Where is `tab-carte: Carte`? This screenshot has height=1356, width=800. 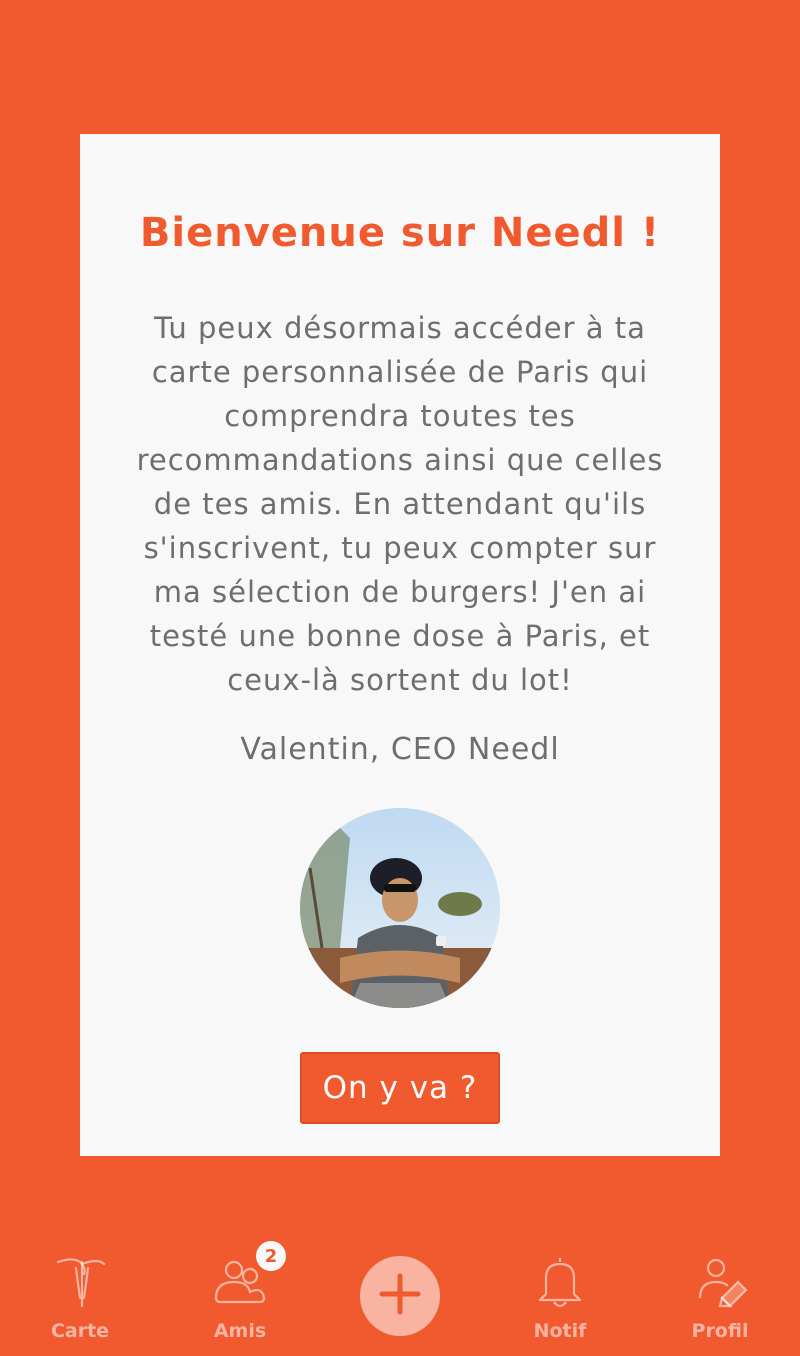 tab-carte: Carte is located at coordinates (80, 1296).